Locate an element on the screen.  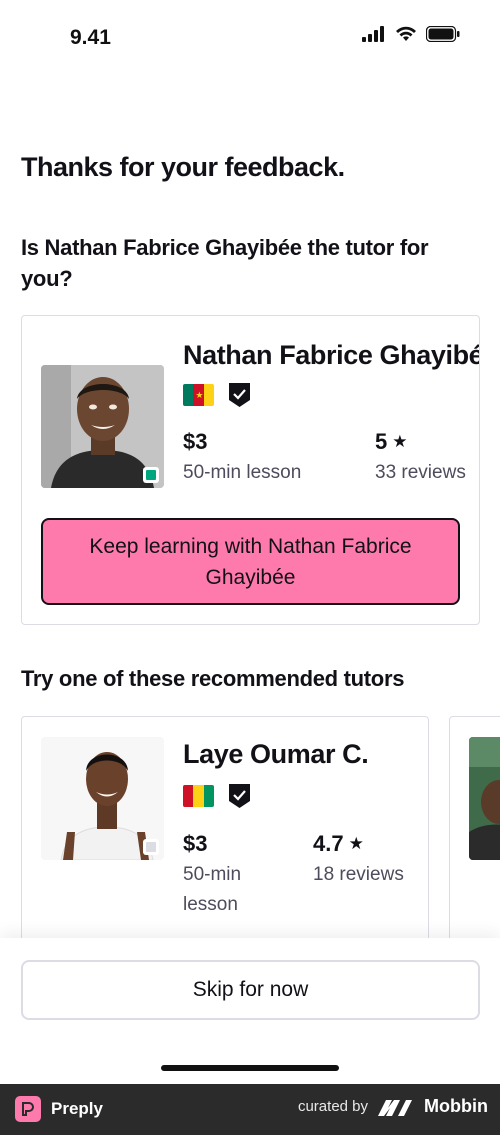
tutor-rating: 5 ★ is located at coordinates (391, 442).